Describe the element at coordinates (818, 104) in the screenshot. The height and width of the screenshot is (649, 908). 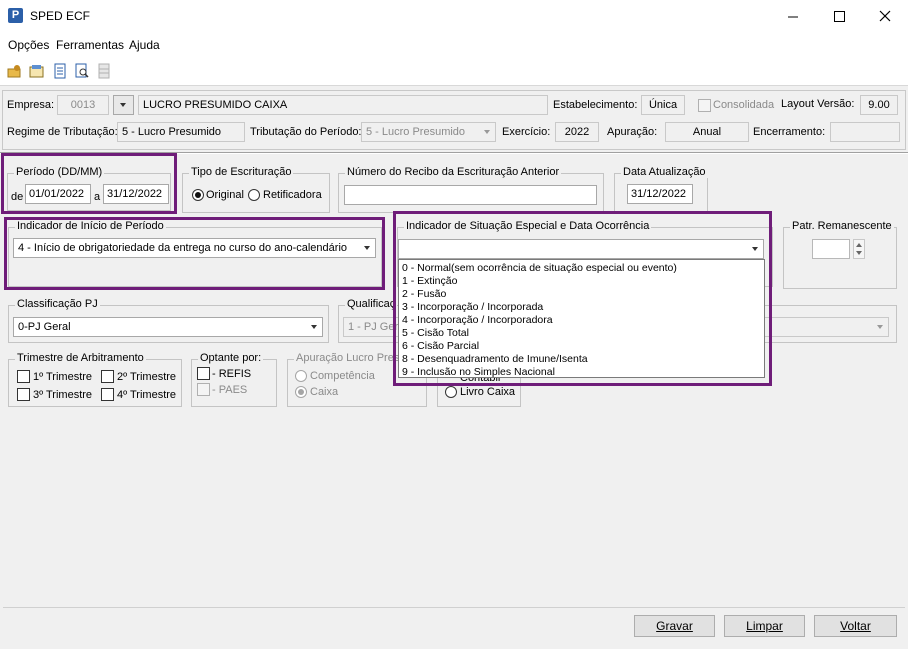
I see `layout-label: Layout Versão:` at that location.